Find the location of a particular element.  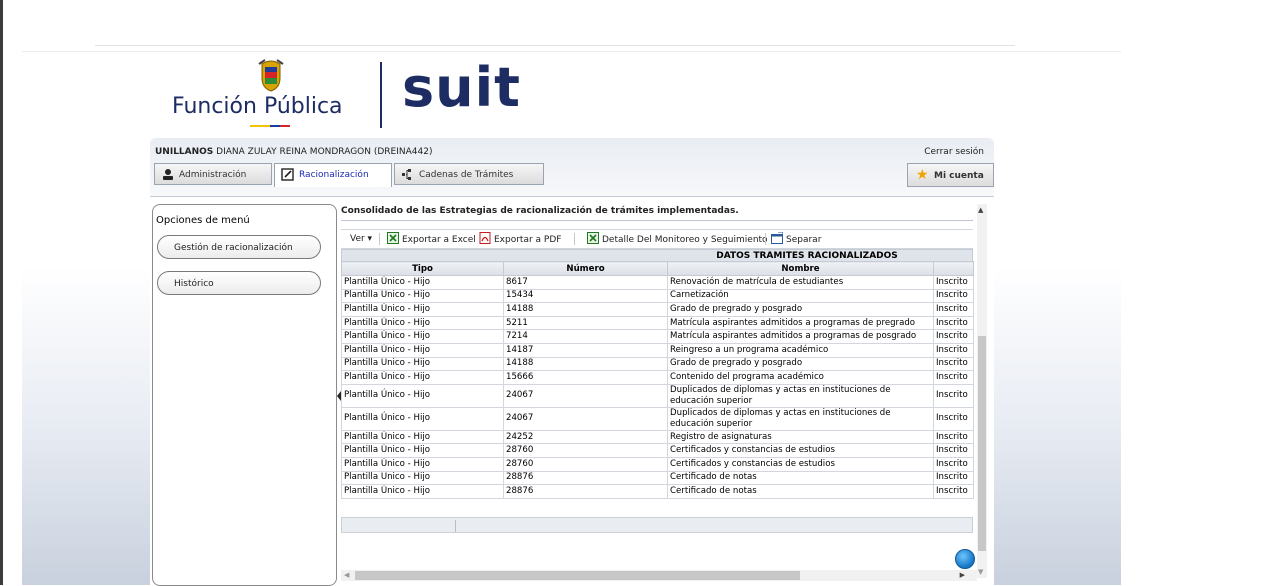

horizontal-scrollbar: ◀ ▶ is located at coordinates (659, 575).